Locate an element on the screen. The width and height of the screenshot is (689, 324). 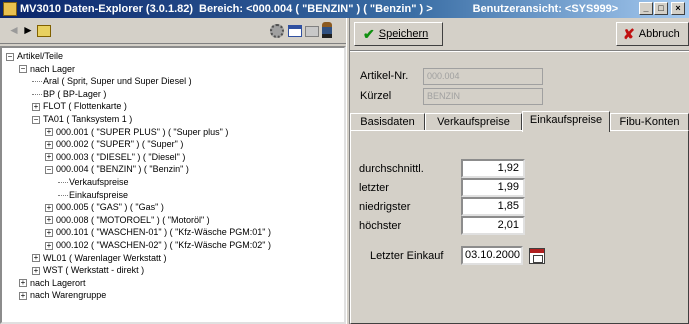
tree-item: + nach Warengruppe is located at coordinates (62, 295).